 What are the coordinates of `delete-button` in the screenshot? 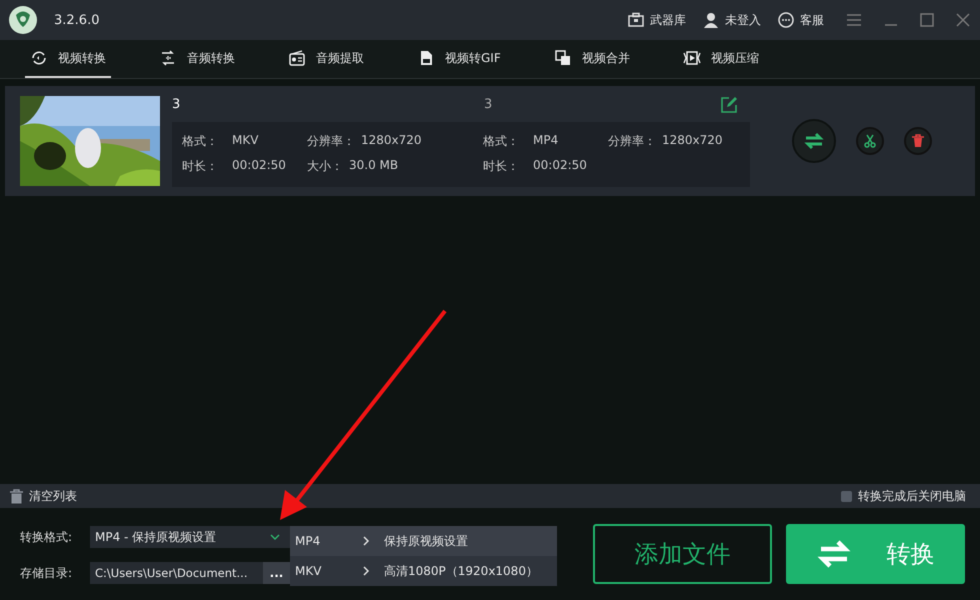 It's located at (918, 141).